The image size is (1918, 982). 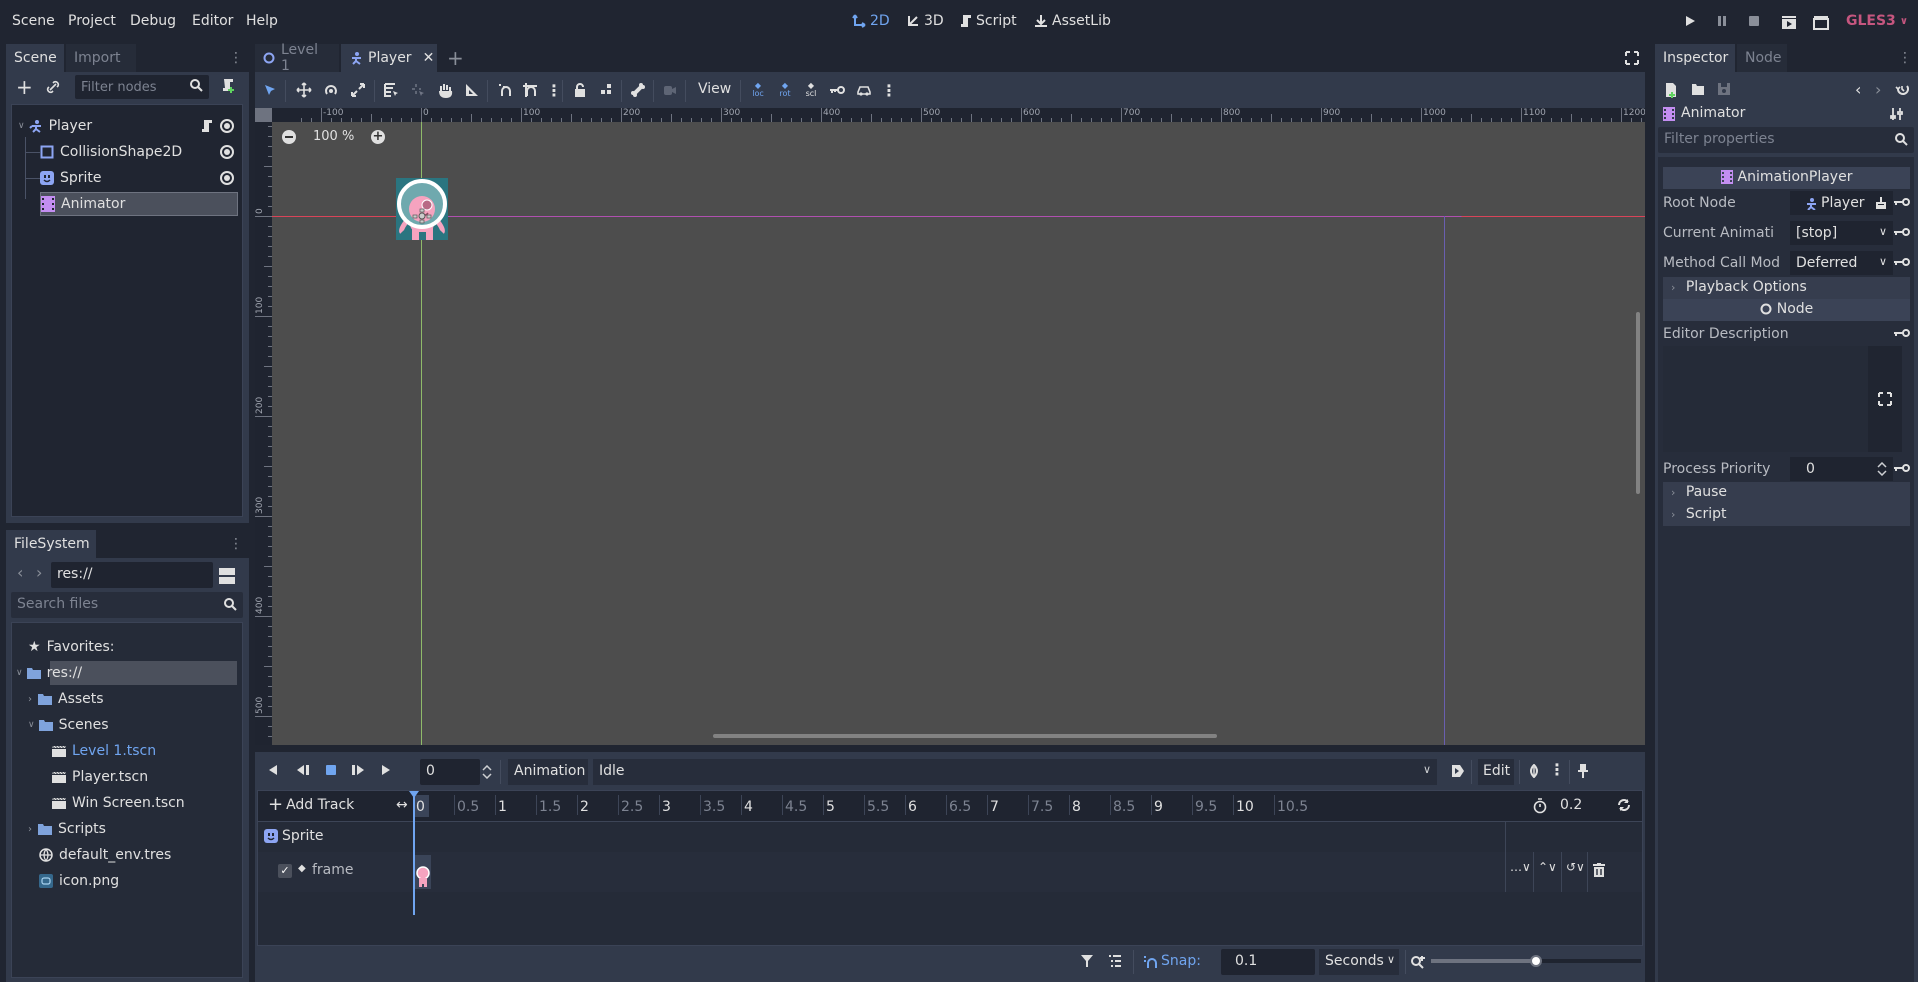 I want to click on vertical-scrollbar, so click(x=1638, y=403).